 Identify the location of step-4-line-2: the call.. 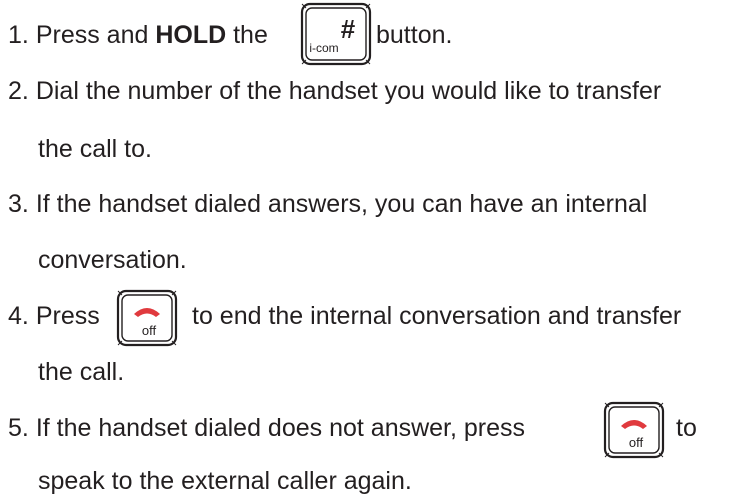
(81, 372).